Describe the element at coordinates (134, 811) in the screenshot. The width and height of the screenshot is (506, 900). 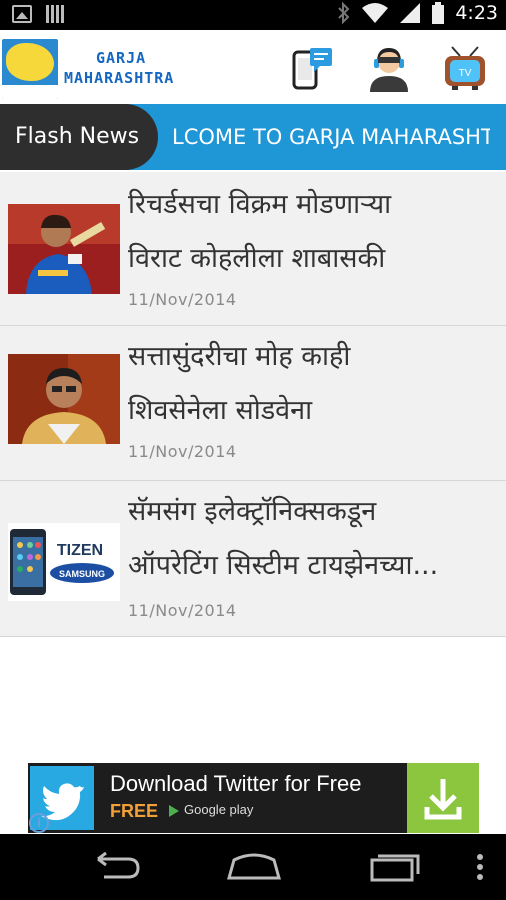
I see `ad-free-label: FREE` at that location.